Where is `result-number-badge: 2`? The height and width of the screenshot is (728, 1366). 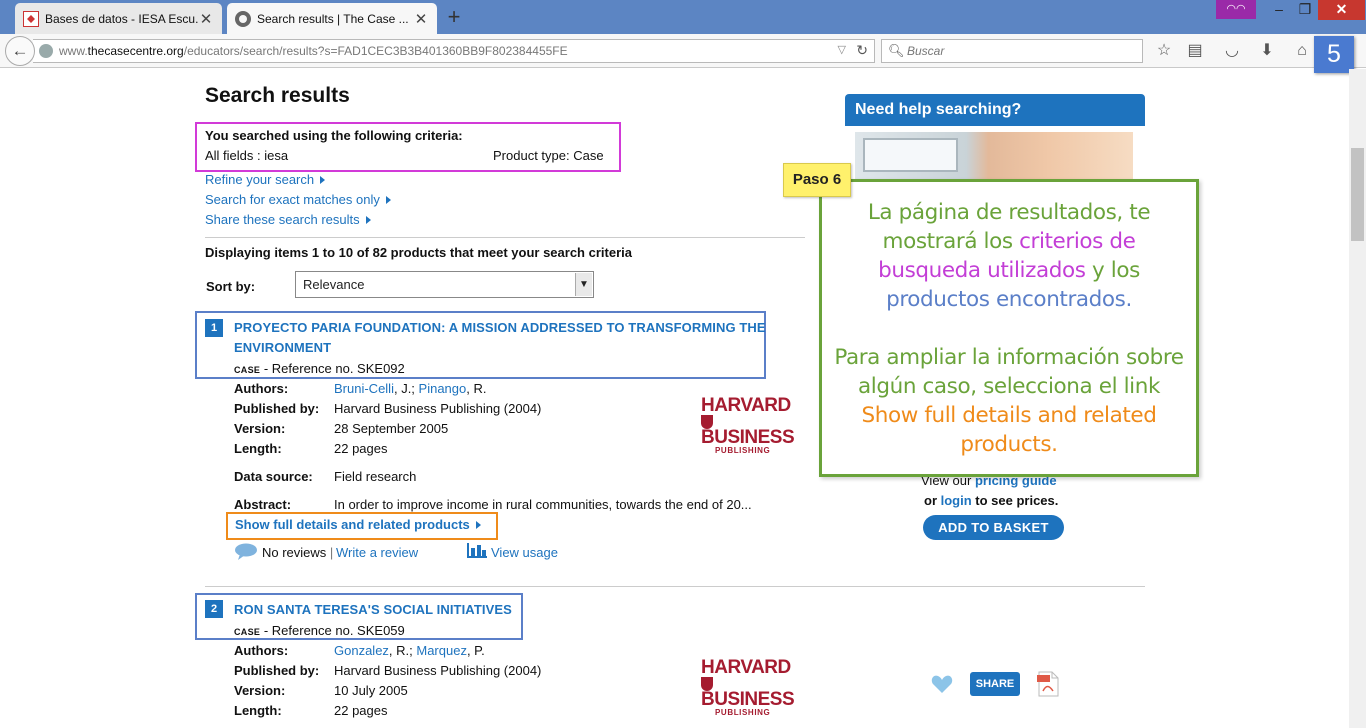
result-number-badge: 2 is located at coordinates (214, 609).